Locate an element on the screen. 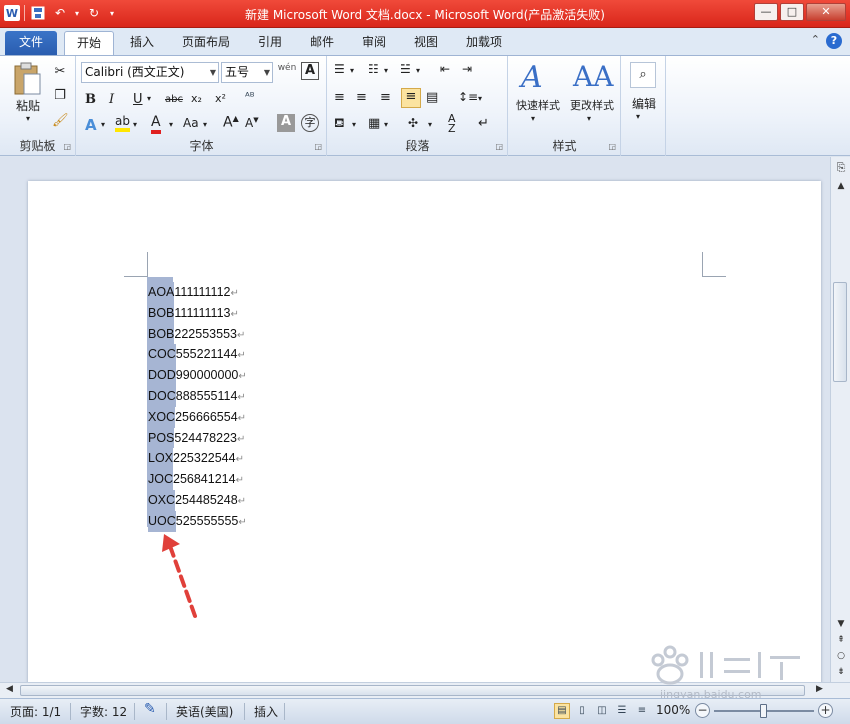 The width and height of the screenshot is (850, 724). change-styles-dropdown-icon: ▾ is located at coordinates (589, 118).